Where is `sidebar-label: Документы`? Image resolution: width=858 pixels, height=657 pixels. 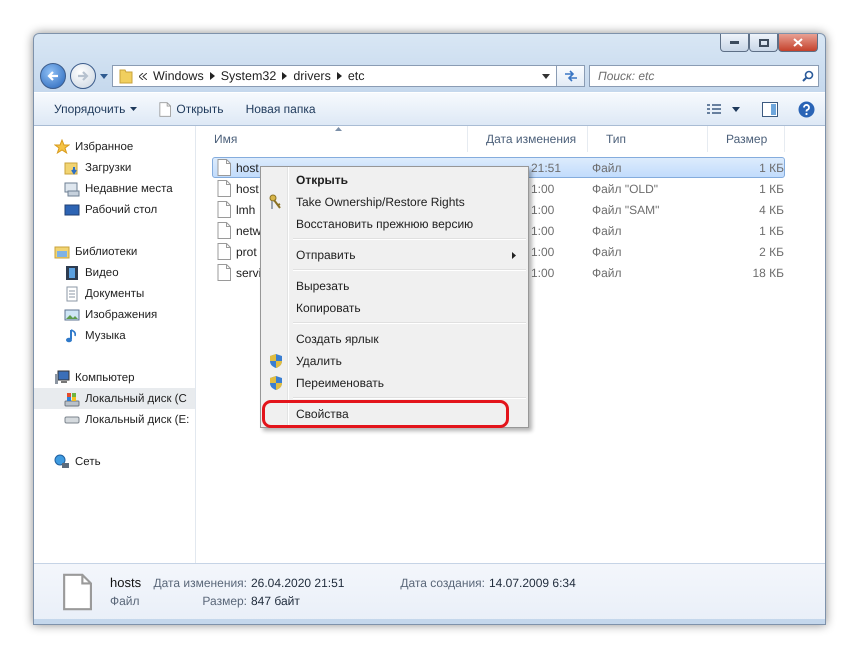
sidebar-label: Документы is located at coordinates (114, 294).